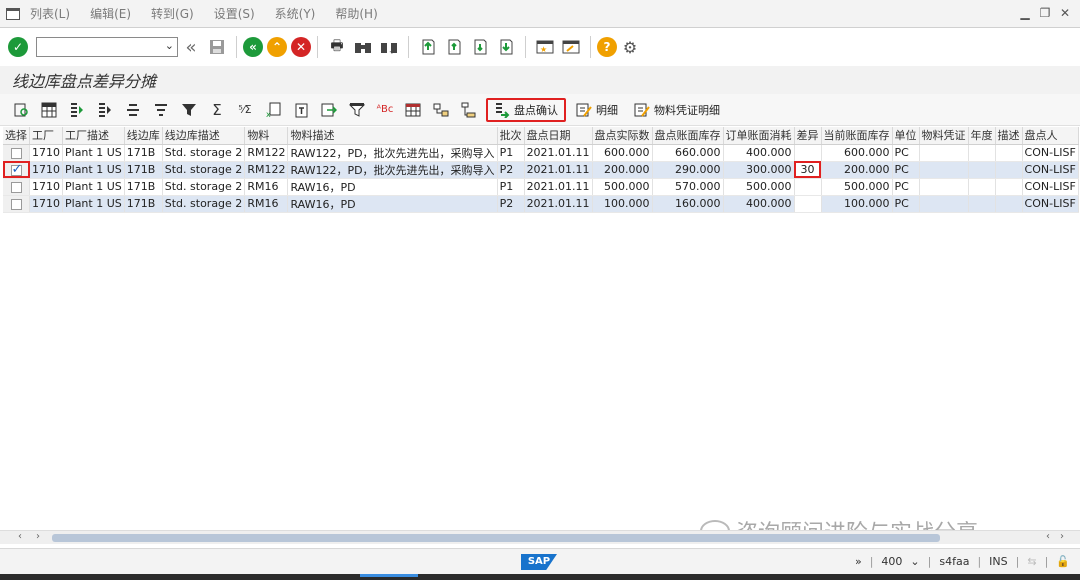 This screenshot has height=580, width=1080. What do you see at coordinates (21, 110) in the screenshot?
I see `details-icon` at bounding box center [21, 110].